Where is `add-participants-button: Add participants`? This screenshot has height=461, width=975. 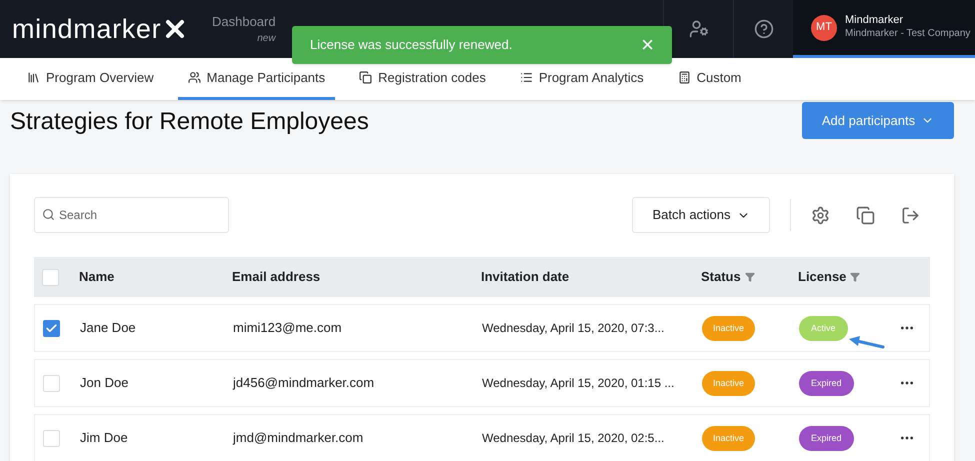 add-participants-button: Add participants is located at coordinates (878, 120).